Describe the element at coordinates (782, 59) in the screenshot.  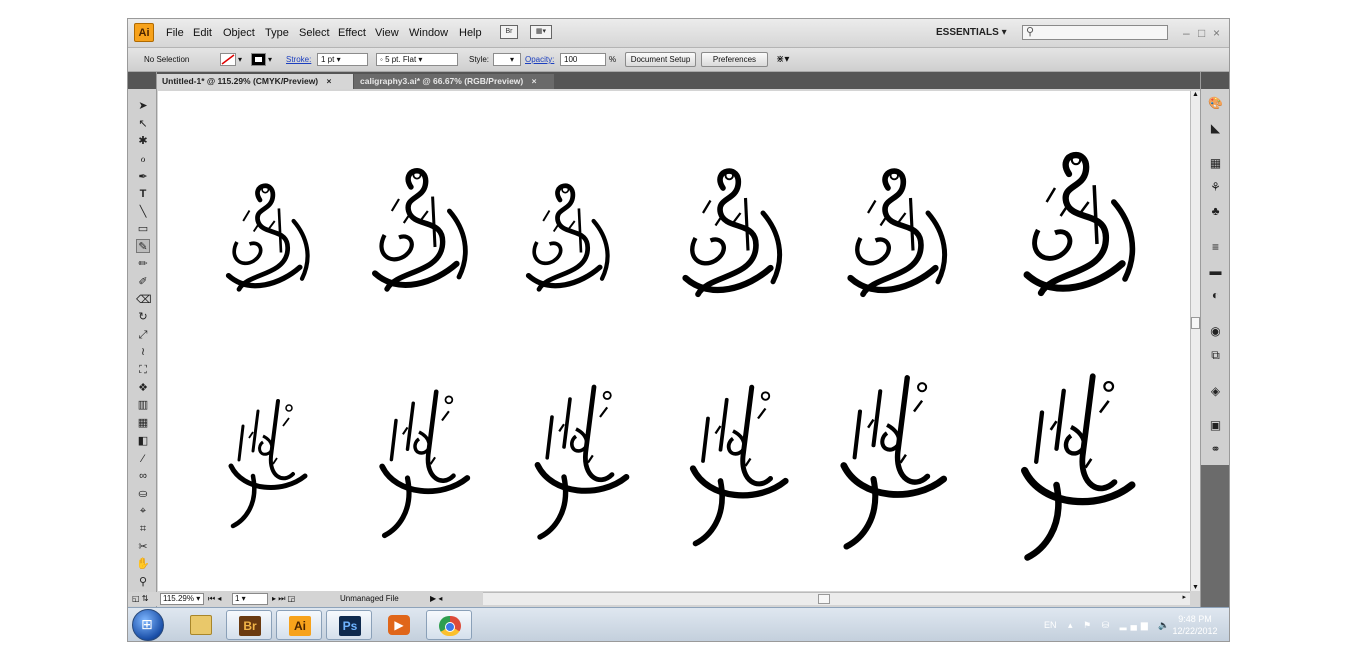
I see `isolate-icon: ⋇▾` at that location.